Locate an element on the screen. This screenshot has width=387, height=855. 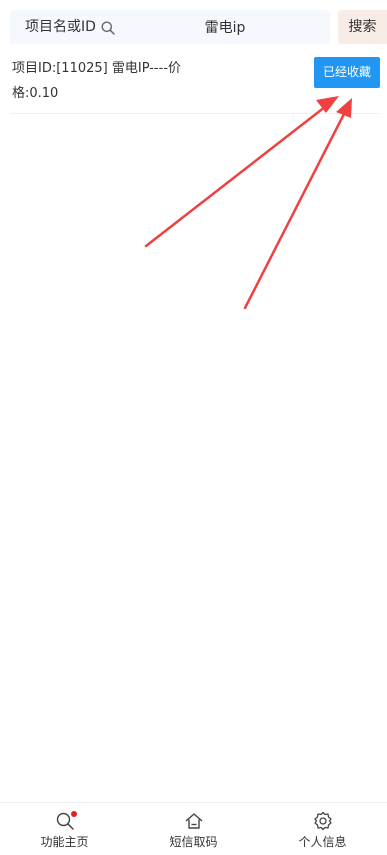
home-icon is located at coordinates (193, 821).